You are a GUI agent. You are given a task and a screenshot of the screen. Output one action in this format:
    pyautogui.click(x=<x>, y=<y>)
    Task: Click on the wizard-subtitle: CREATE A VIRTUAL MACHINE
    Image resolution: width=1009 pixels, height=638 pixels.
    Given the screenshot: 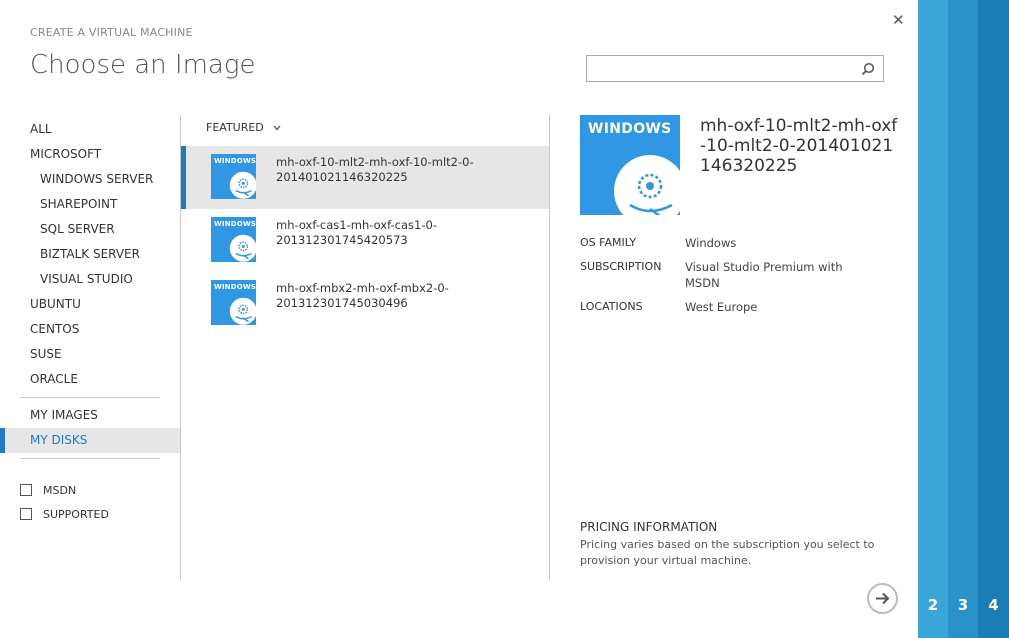 What is the action you would take?
    pyautogui.click(x=111, y=32)
    